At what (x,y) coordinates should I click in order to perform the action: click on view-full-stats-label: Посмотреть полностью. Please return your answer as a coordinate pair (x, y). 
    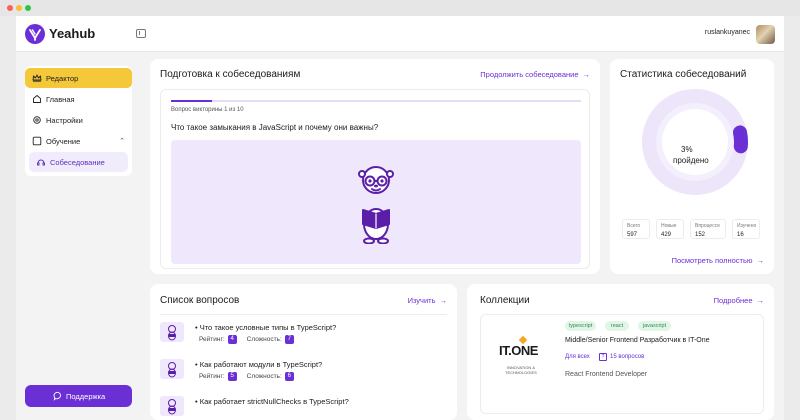
    Looking at the image, I should click on (712, 260).